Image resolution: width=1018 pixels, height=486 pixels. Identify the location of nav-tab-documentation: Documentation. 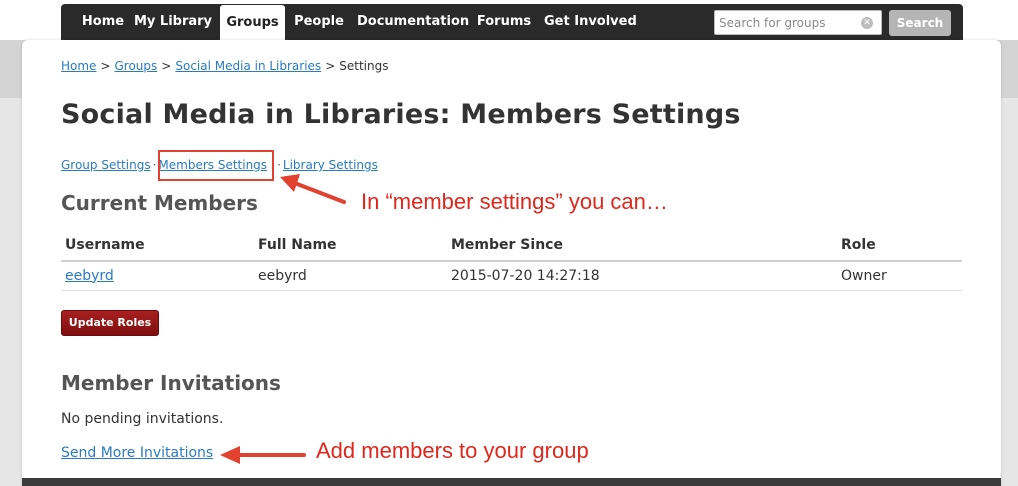
(413, 22).